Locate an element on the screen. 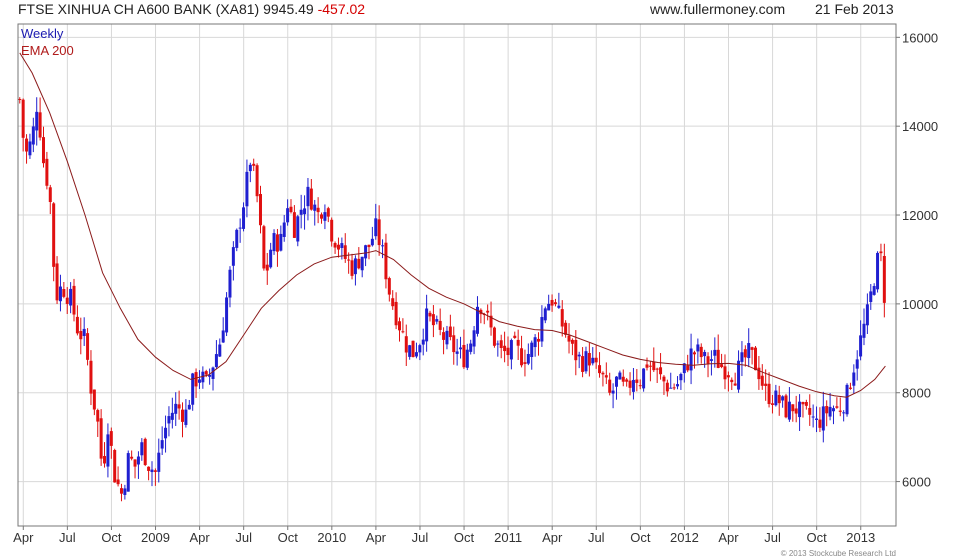 The width and height of the screenshot is (980, 560). x-tick-label: Apr is located at coordinates (728, 537).